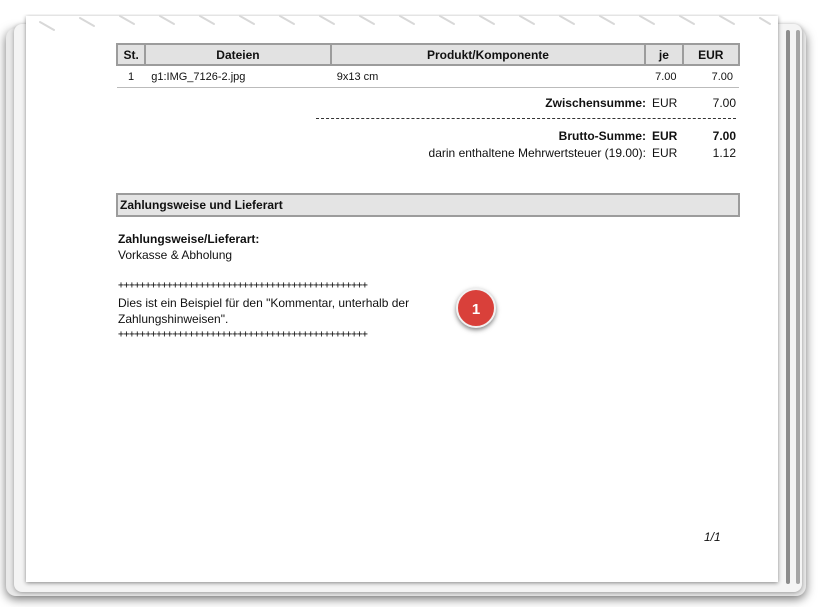 The image size is (820, 607). What do you see at coordinates (724, 136) in the screenshot?
I see `gross-total-value: 7.00` at bounding box center [724, 136].